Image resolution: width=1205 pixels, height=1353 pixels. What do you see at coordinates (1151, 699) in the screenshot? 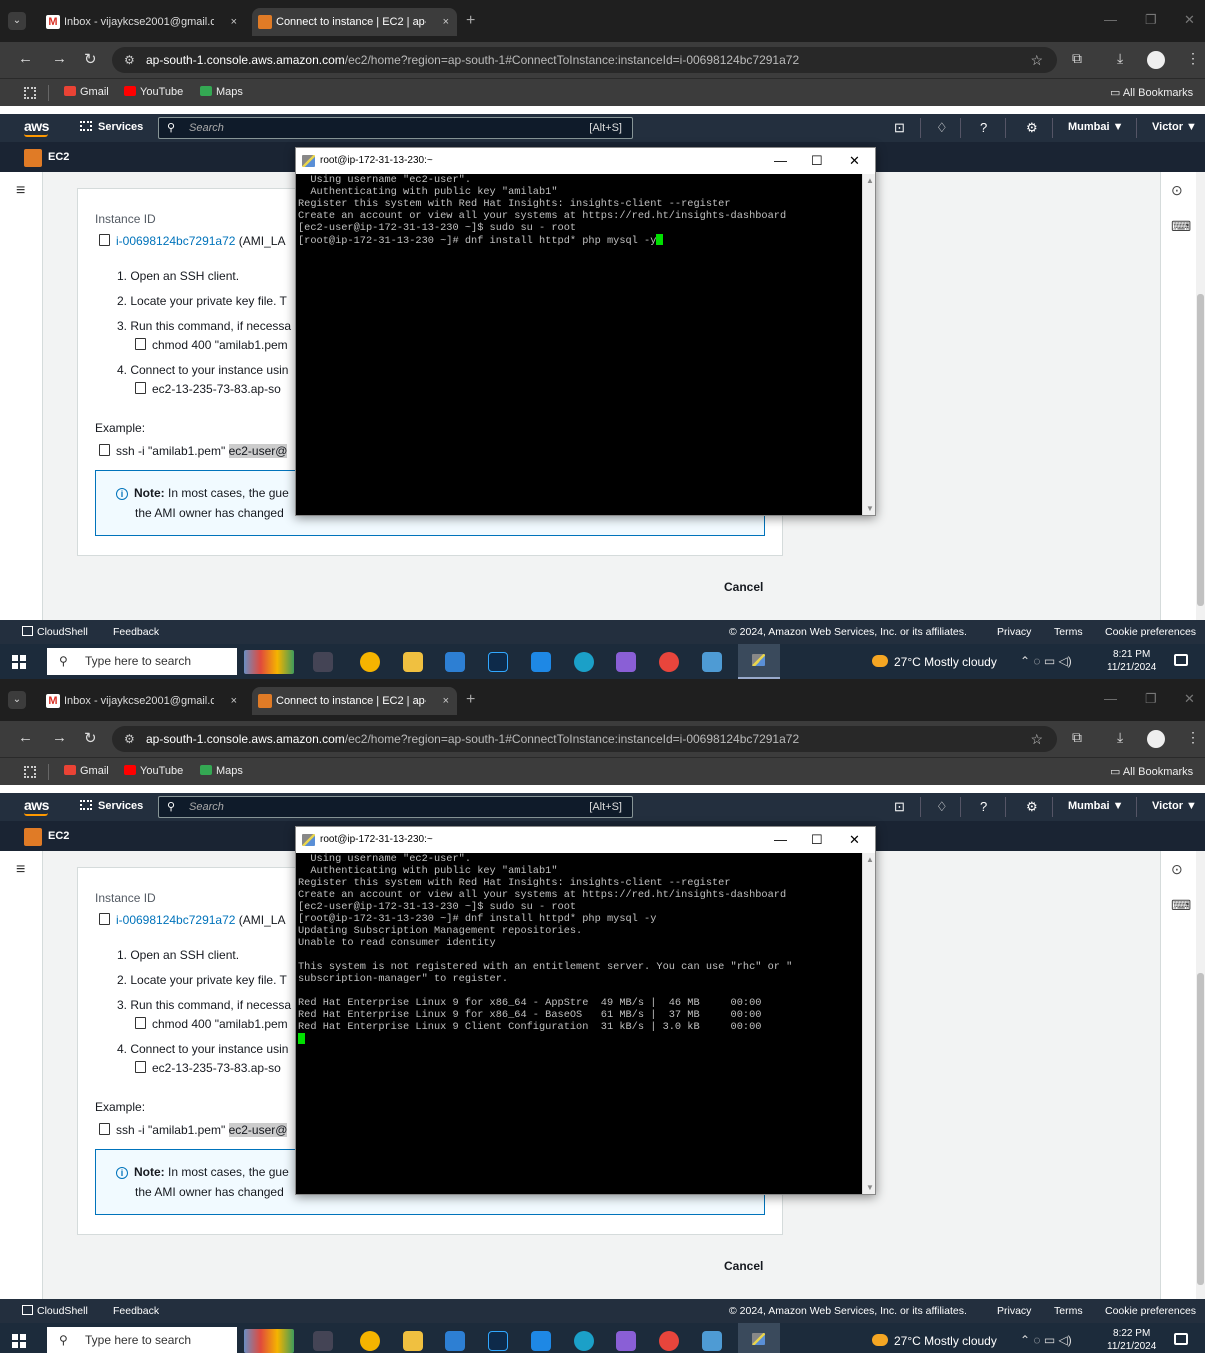
I see `restore-icon: ❐` at bounding box center [1151, 699].